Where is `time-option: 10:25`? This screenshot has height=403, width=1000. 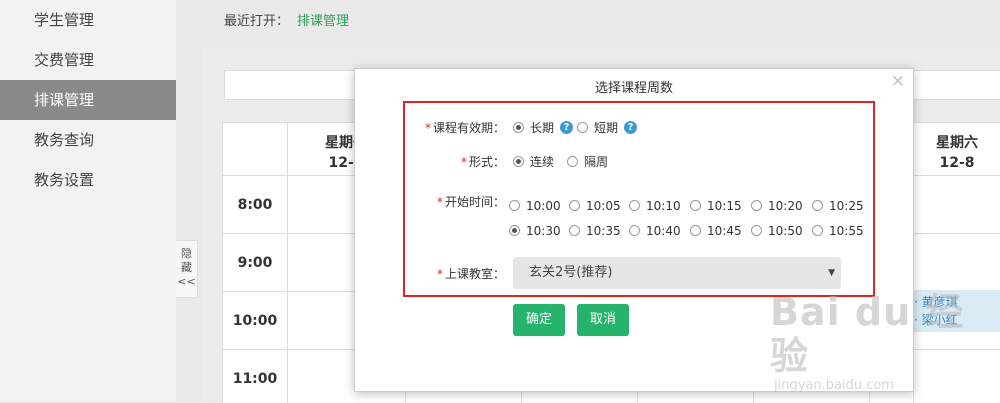
time-option: 10:25 is located at coordinates (838, 205).